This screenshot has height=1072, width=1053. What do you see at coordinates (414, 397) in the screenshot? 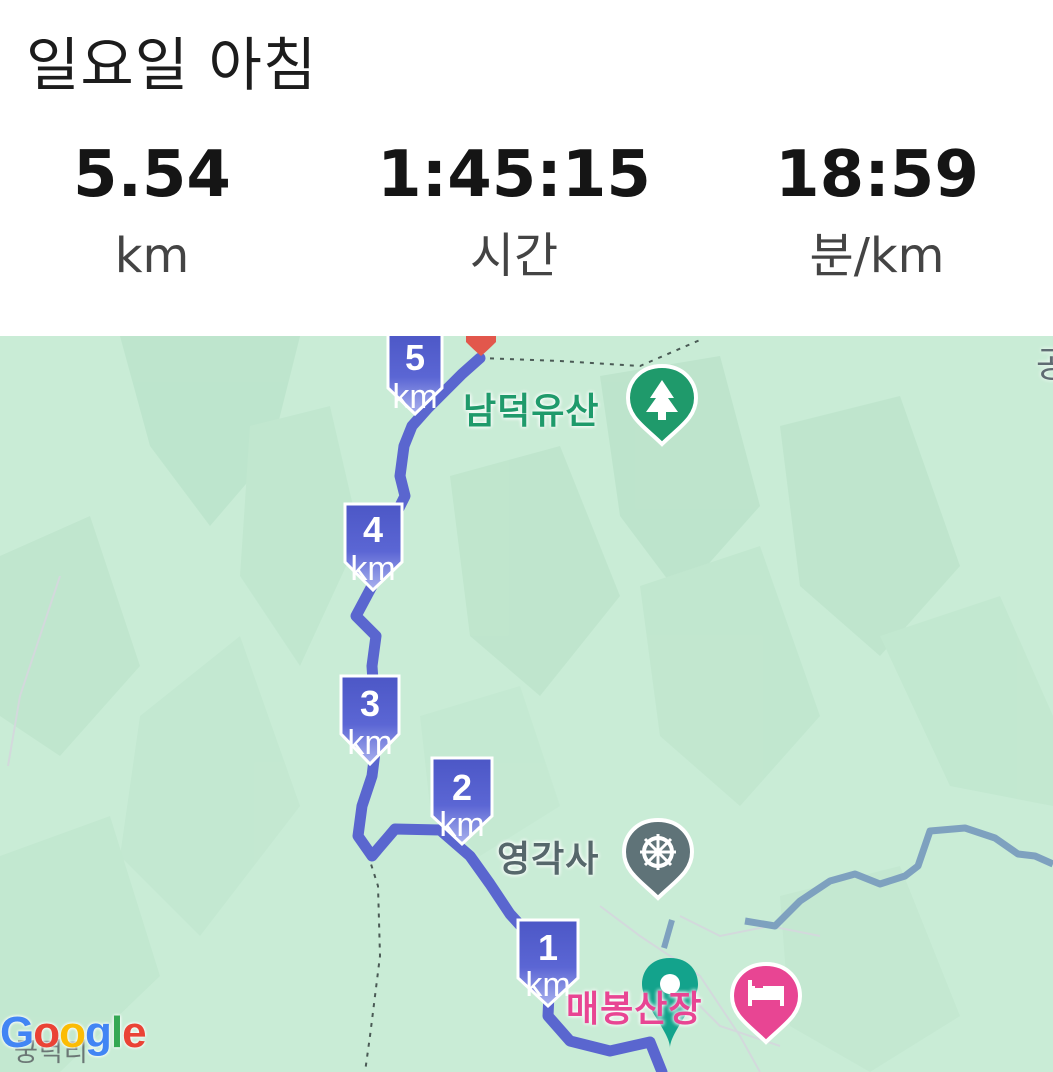
I see `km-marker-5-unit: km` at bounding box center [414, 397].